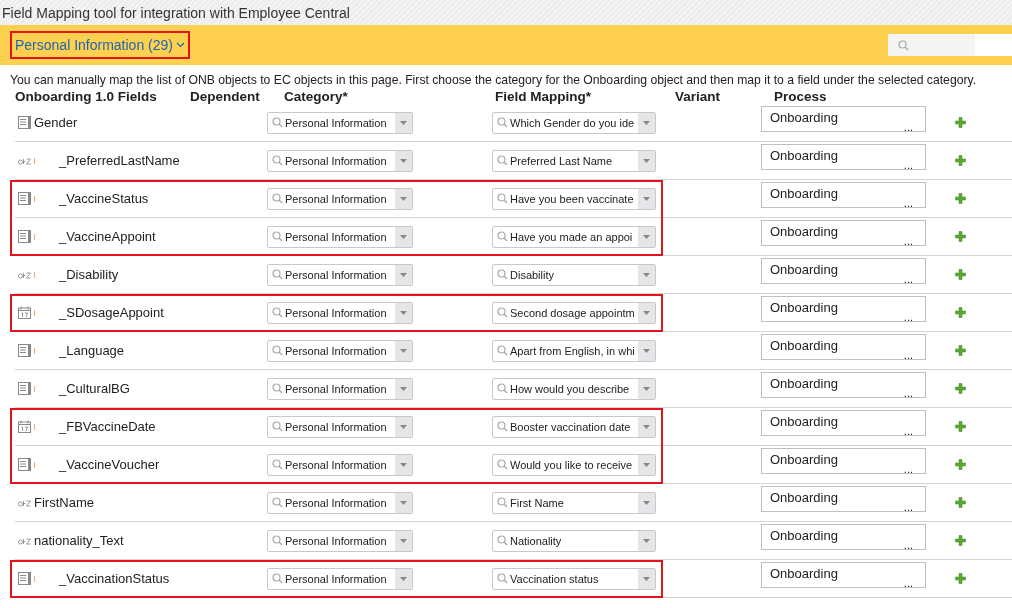 Image resolution: width=1012 pixels, height=608 pixels. What do you see at coordinates (801, 96) in the screenshot?
I see `column-header: Process` at bounding box center [801, 96].